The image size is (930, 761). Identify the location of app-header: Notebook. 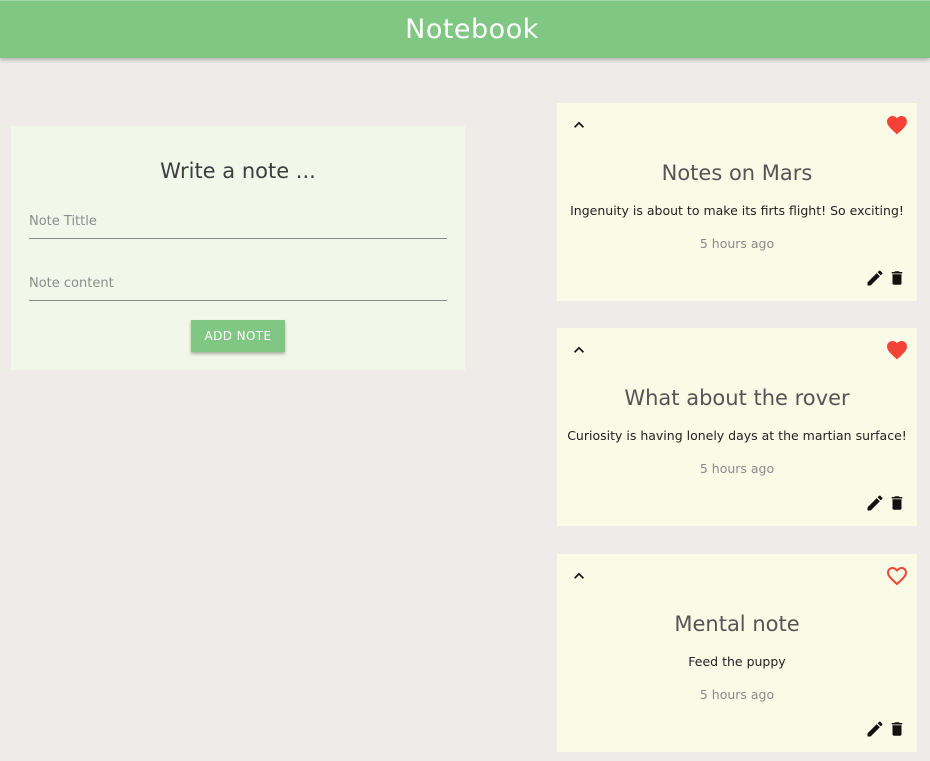
(465, 29).